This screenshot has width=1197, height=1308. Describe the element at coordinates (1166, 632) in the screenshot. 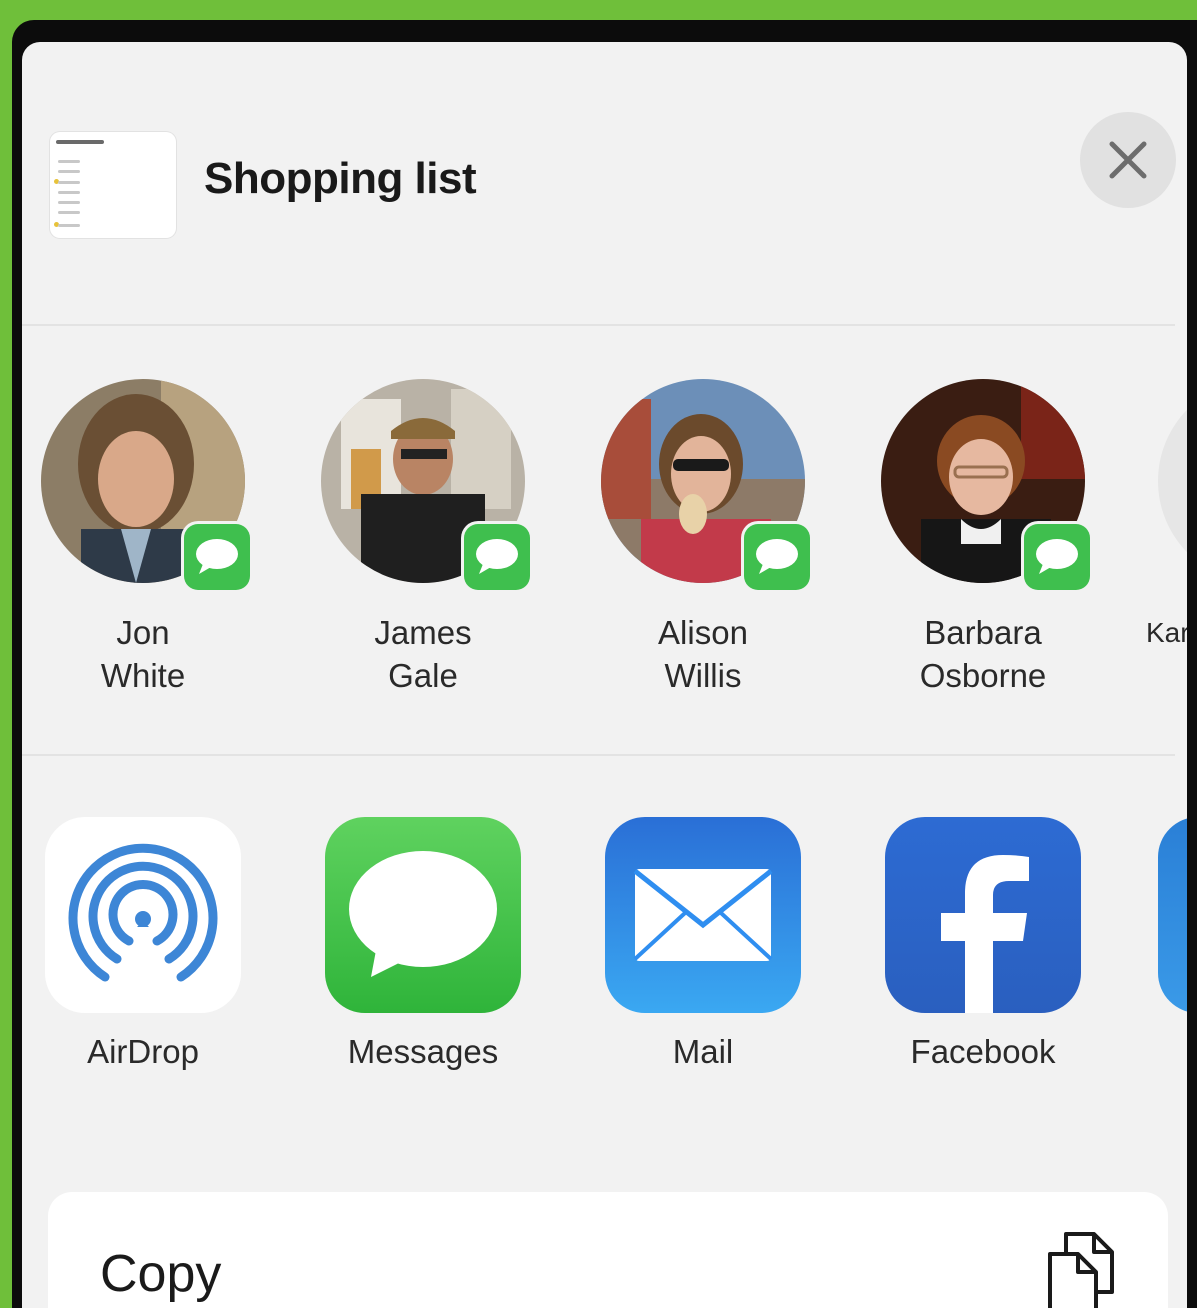

I see `contact-name: Karl` at that location.